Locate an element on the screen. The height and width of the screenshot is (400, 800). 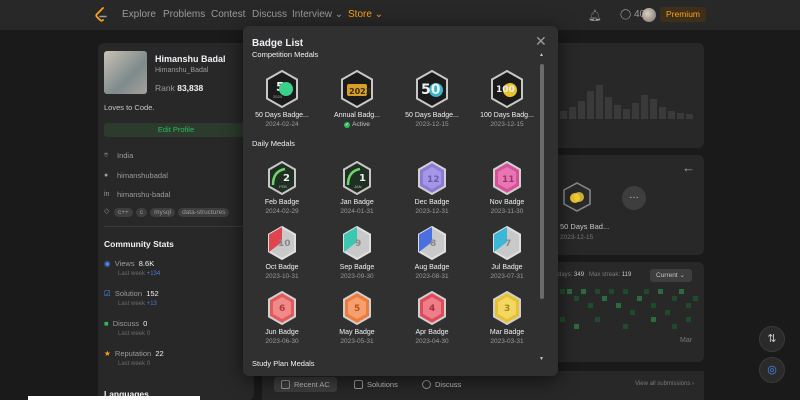
badge-status: ✓ Active is located at coordinates (357, 124).